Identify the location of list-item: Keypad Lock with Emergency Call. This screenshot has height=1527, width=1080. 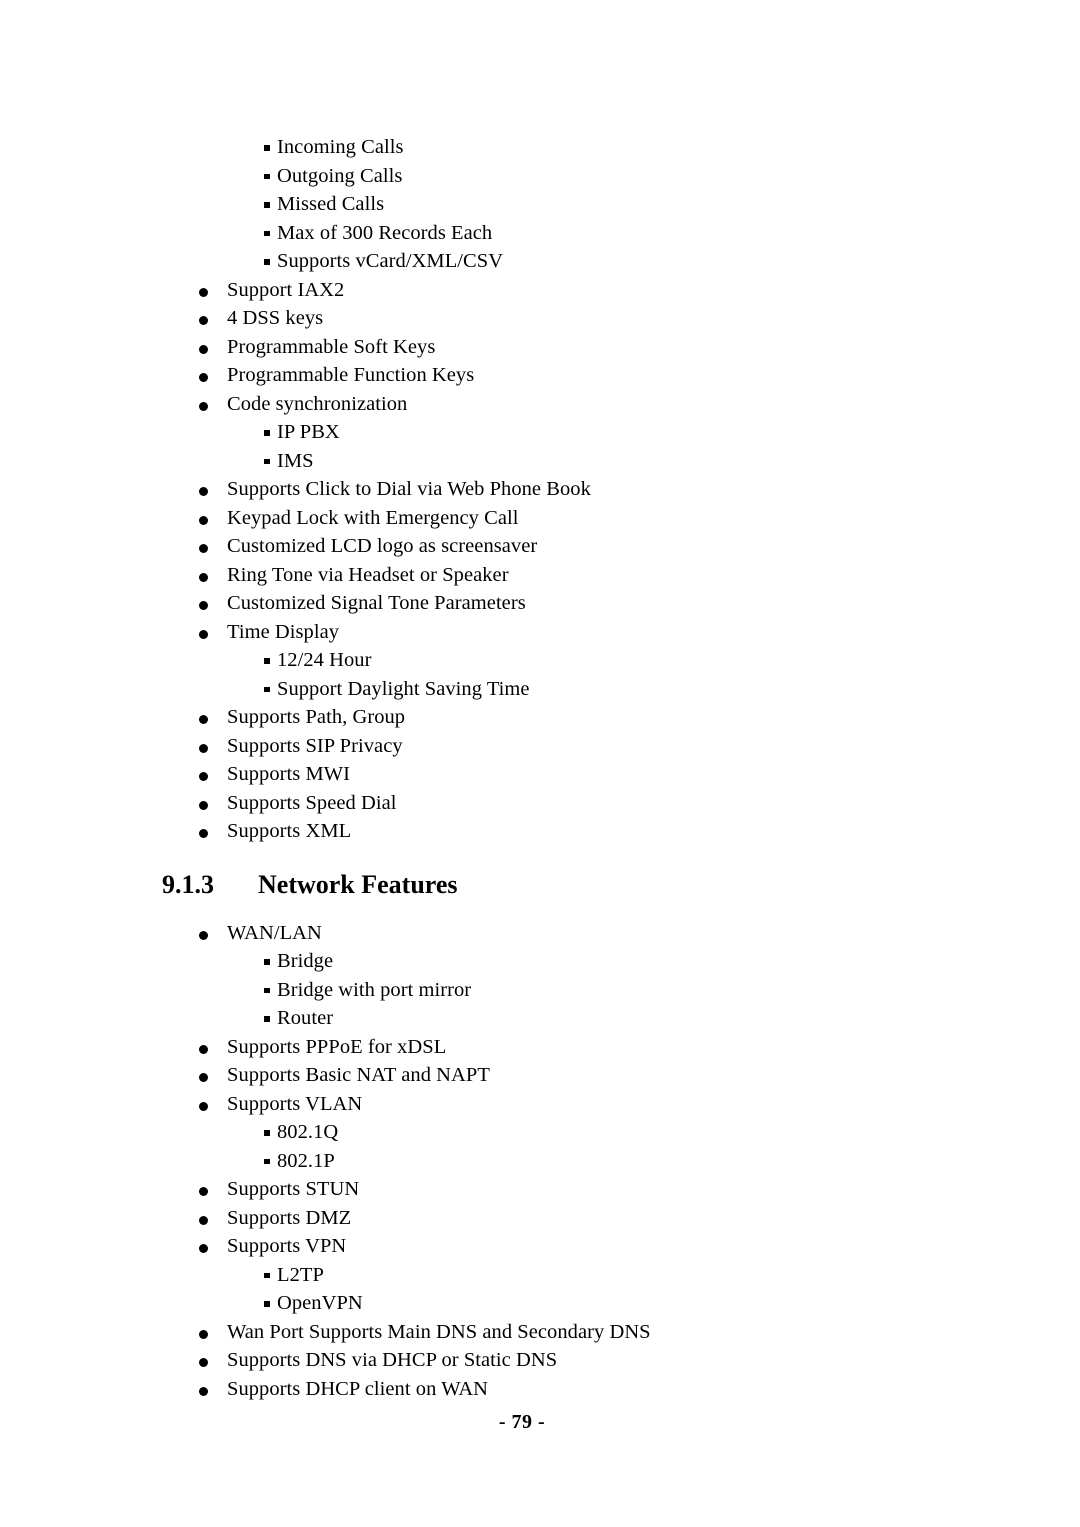
(540, 518).